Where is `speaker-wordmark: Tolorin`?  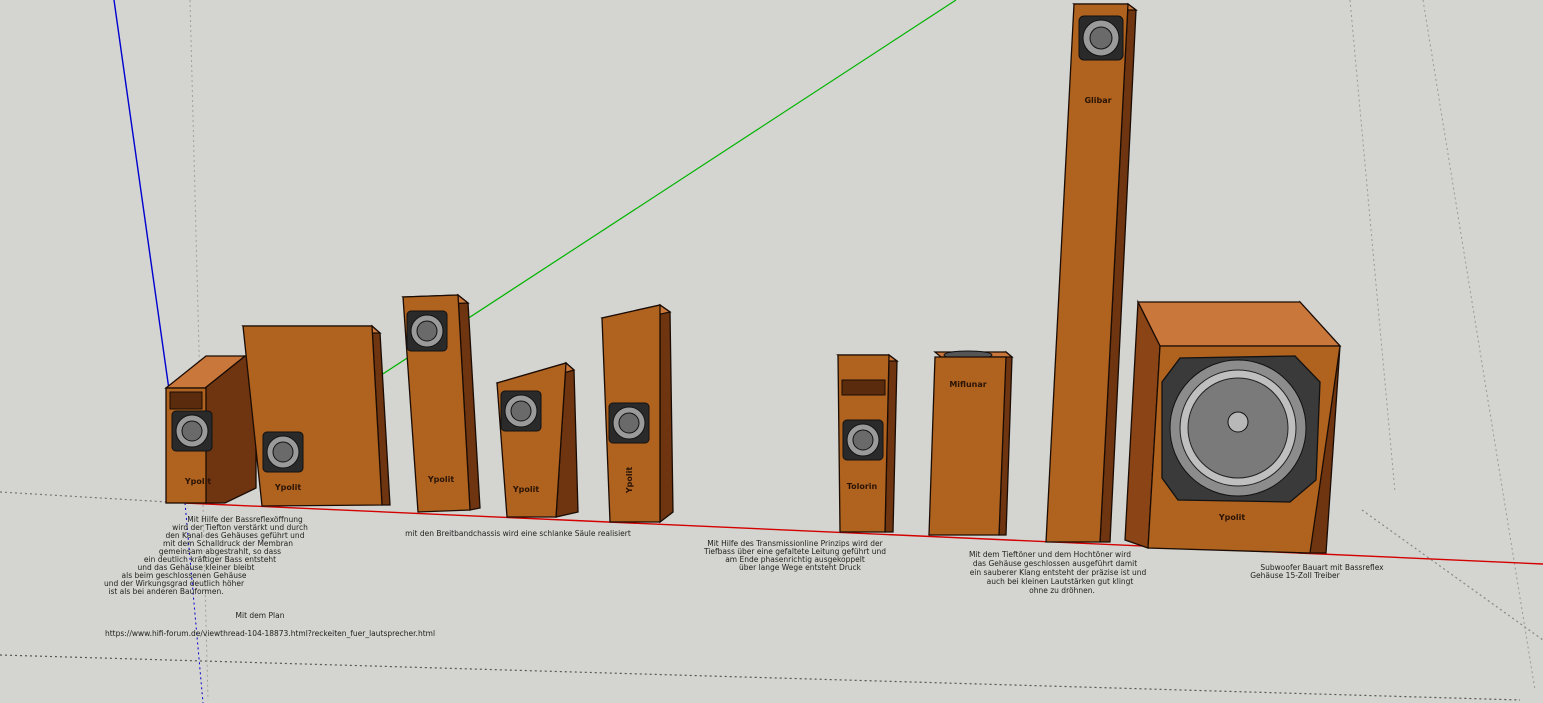
speaker-wordmark: Tolorin is located at coordinates (862, 486).